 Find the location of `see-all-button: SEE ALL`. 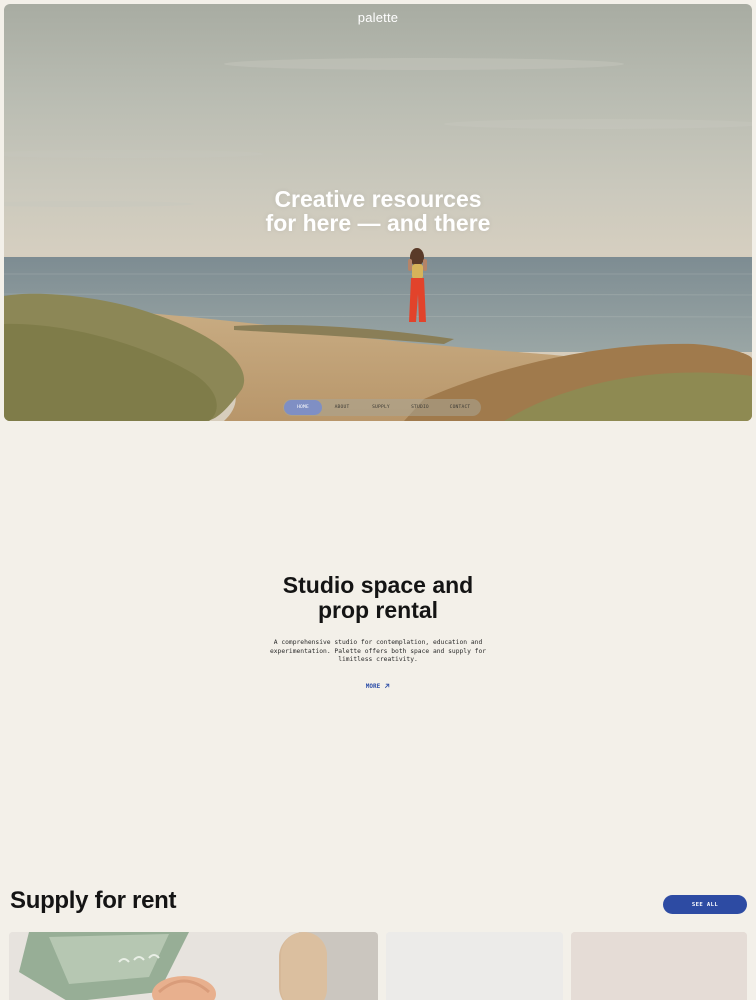

see-all-button: SEE ALL is located at coordinates (705, 904).